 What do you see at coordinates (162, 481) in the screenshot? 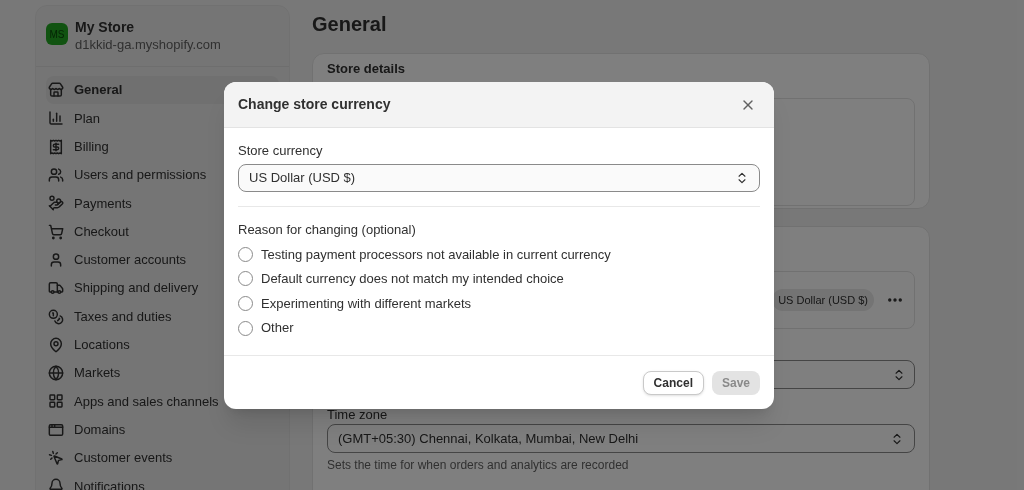
I see `sidebar-item: Notifications` at bounding box center [162, 481].